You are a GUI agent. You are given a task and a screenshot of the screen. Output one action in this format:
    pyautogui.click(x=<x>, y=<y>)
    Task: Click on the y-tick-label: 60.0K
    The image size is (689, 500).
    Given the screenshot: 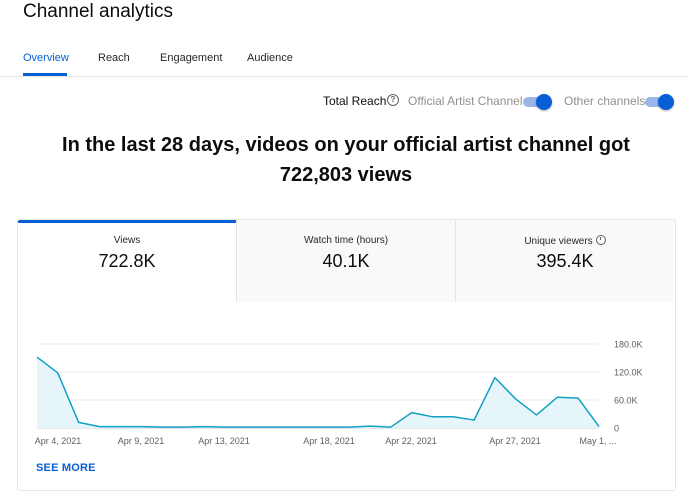 What is the action you would take?
    pyautogui.click(x=626, y=401)
    